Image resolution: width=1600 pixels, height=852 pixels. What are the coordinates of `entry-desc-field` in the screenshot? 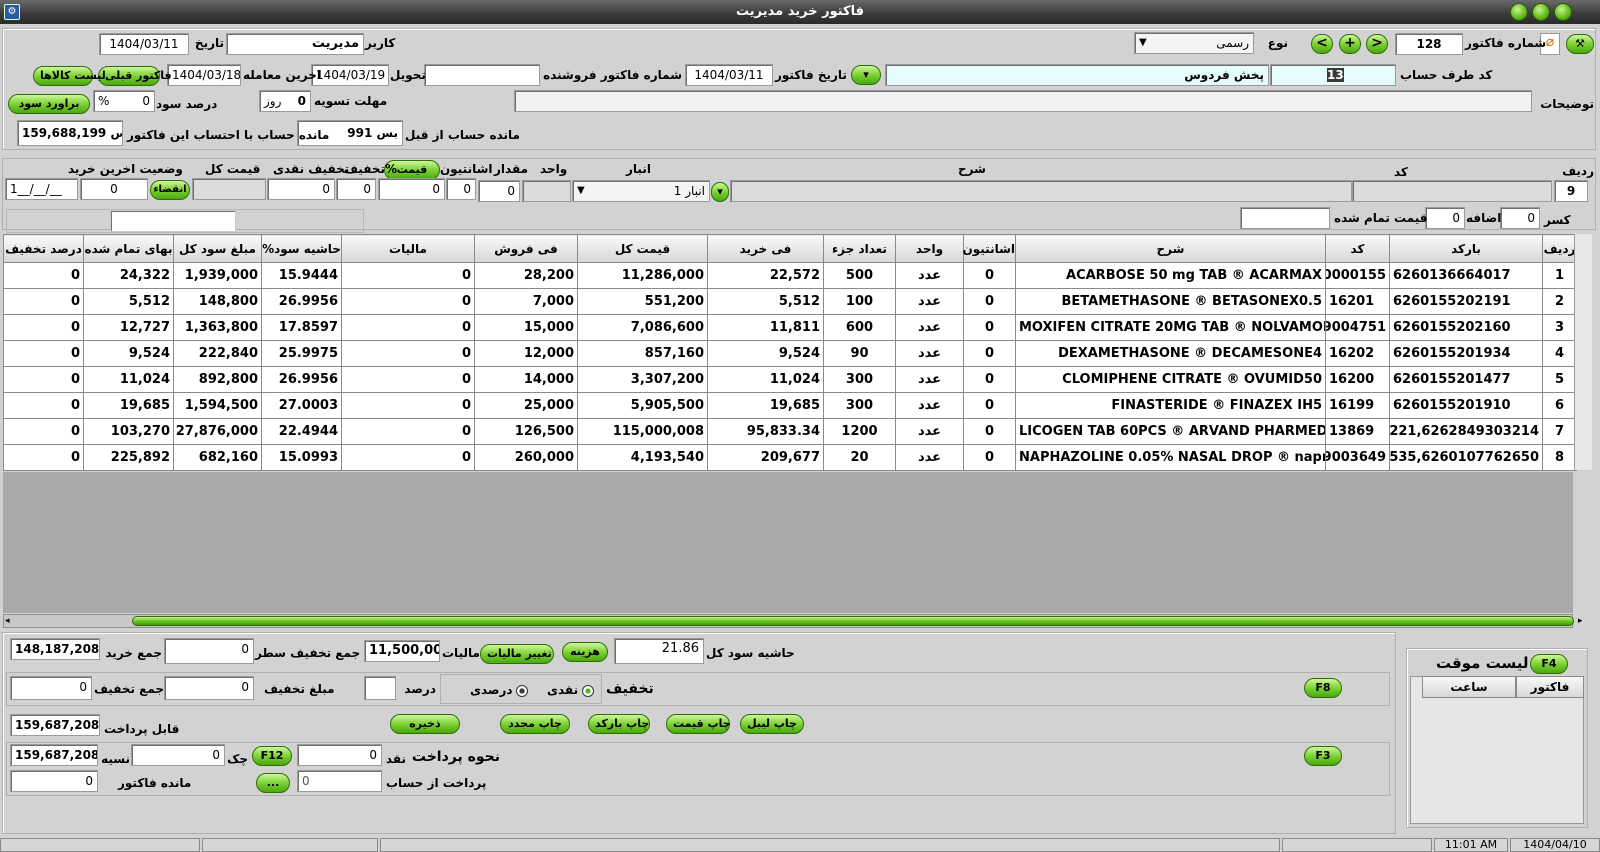 It's located at (1041, 191).